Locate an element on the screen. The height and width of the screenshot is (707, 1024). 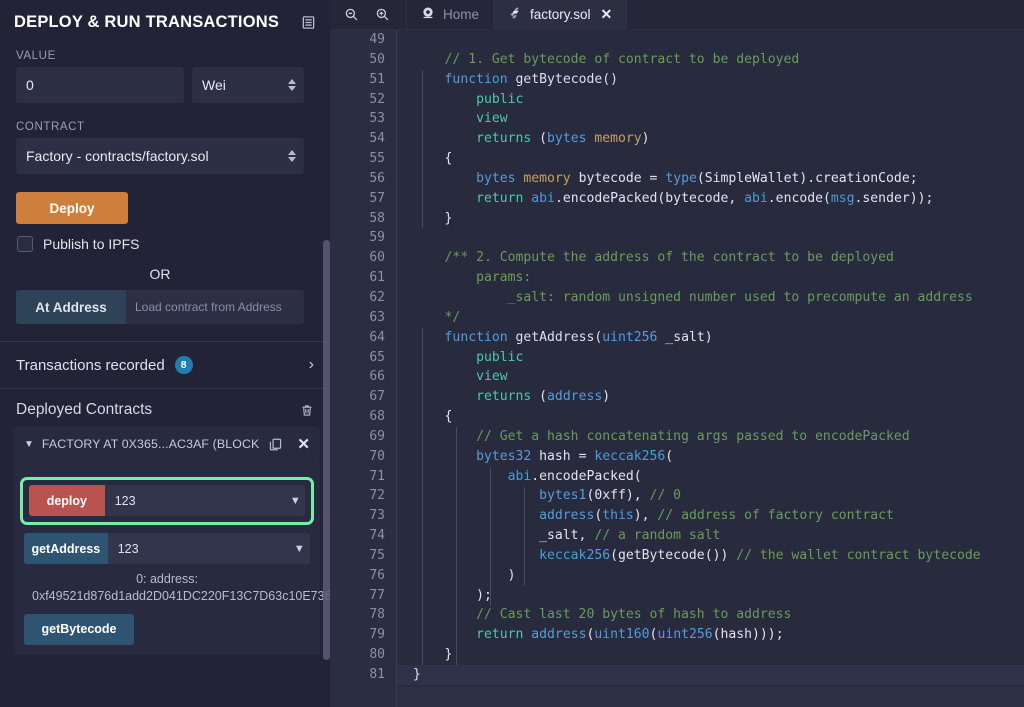
line-number: 61 is located at coordinates (377, 278).